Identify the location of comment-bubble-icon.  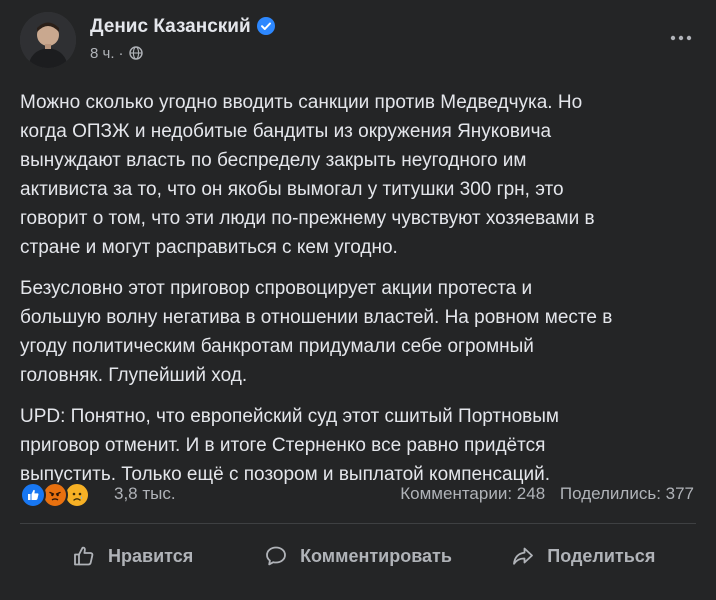
(276, 556).